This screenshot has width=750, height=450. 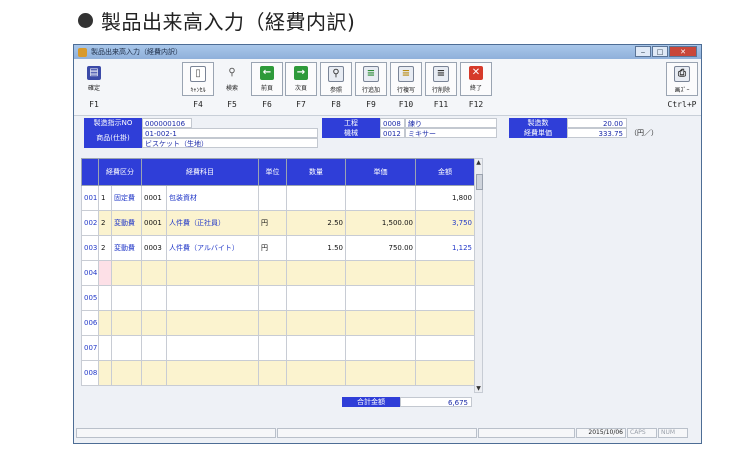 What do you see at coordinates (597, 123) in the screenshot?
I see `quantity-field: 20.00` at bounding box center [597, 123].